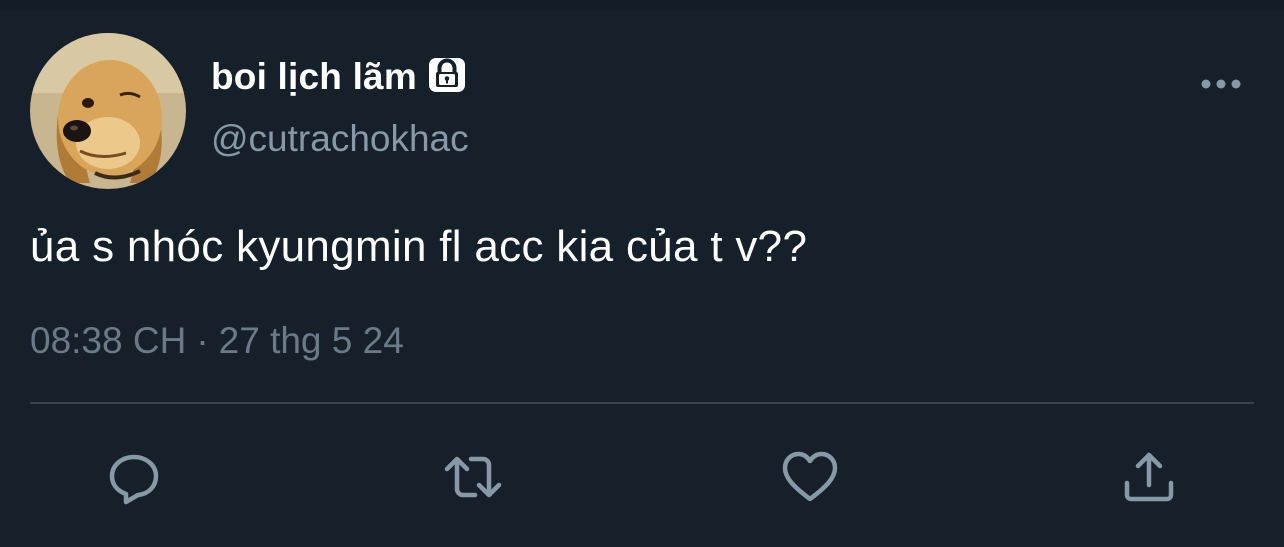 The image size is (1284, 547). I want to click on tweet-date: 27 thg 5 24, so click(311, 340).